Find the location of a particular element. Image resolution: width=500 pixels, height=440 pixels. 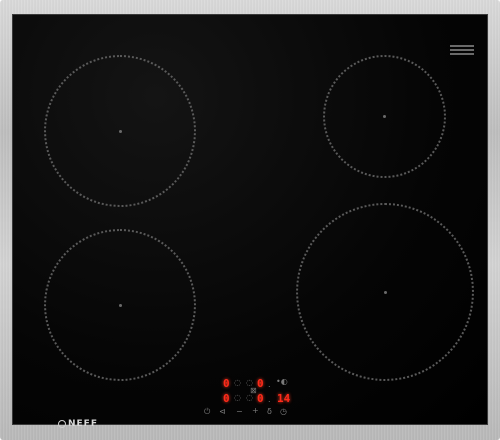

plus-button: + is located at coordinates (255, 411).